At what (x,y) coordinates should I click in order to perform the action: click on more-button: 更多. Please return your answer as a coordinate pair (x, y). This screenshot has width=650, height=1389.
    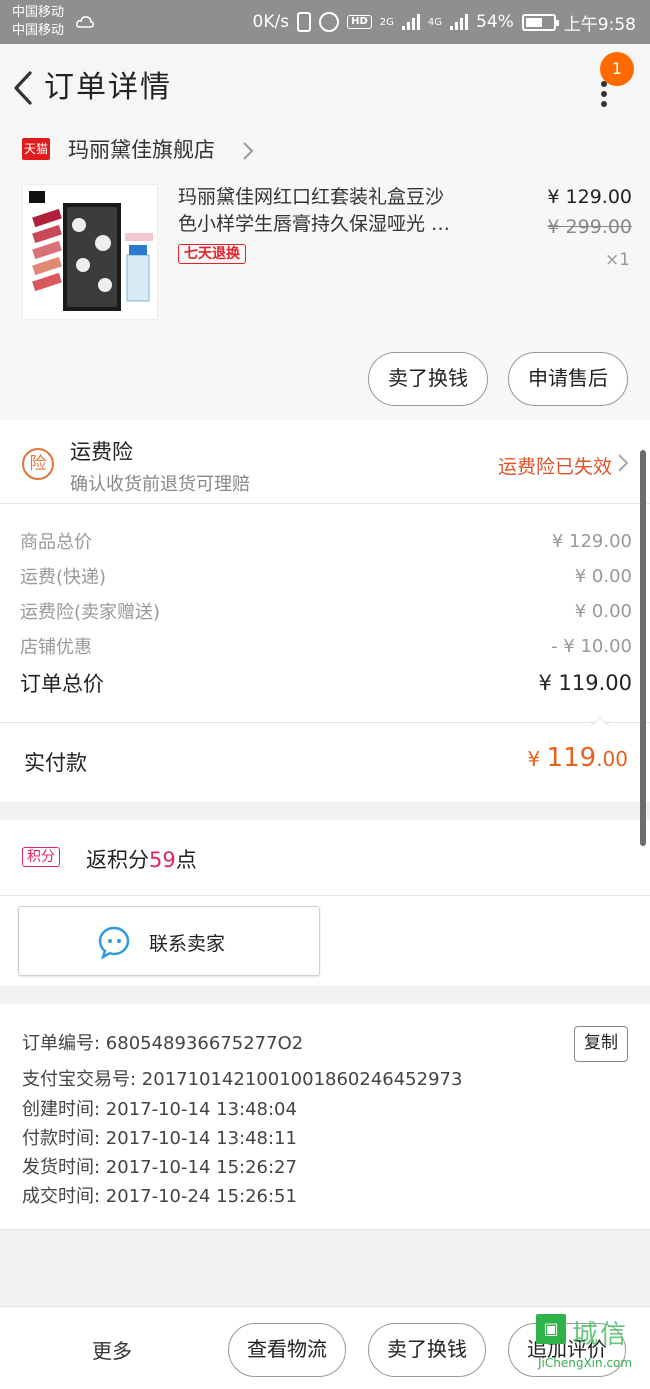
    Looking at the image, I should click on (112, 1349).